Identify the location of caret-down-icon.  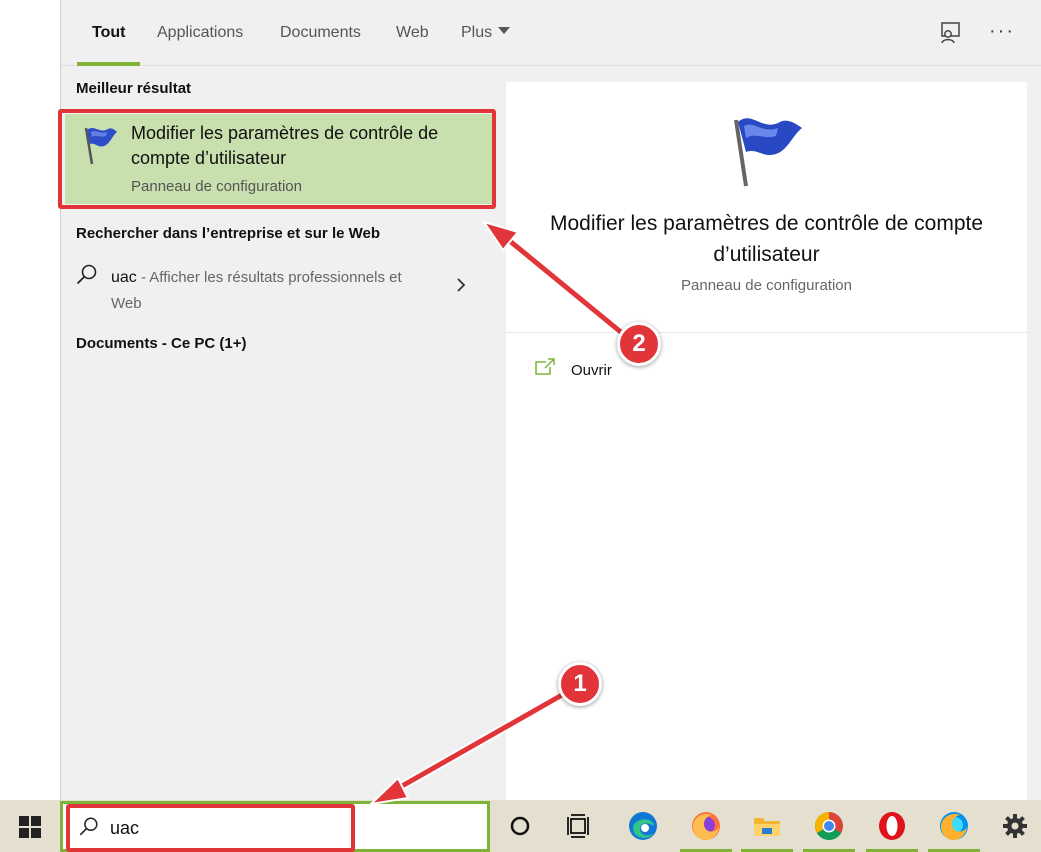
(504, 31).